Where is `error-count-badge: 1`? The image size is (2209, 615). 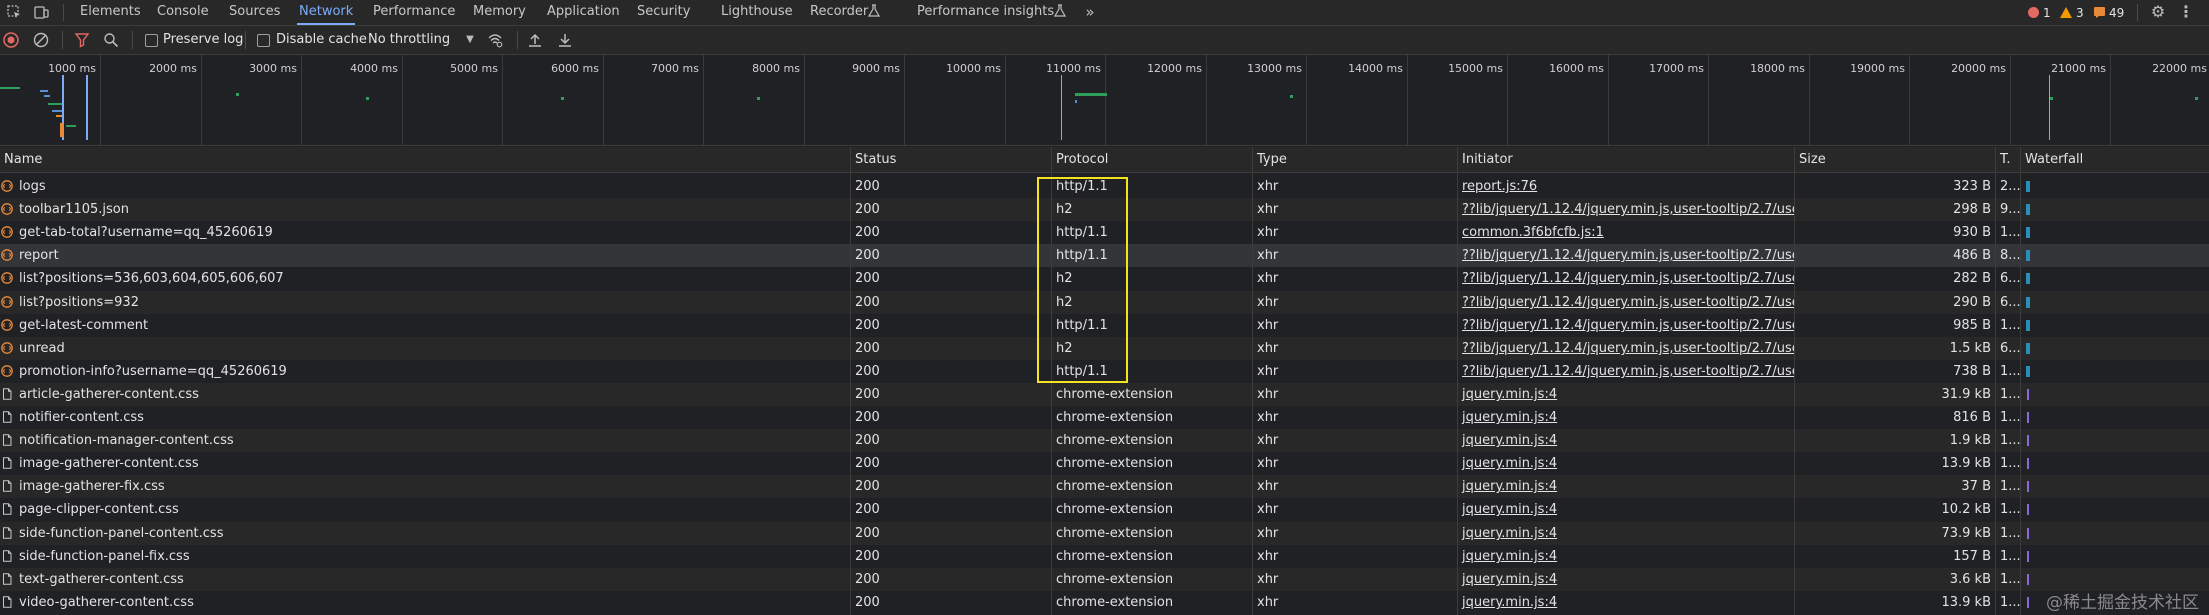
error-count-badge: 1 is located at coordinates (2039, 13).